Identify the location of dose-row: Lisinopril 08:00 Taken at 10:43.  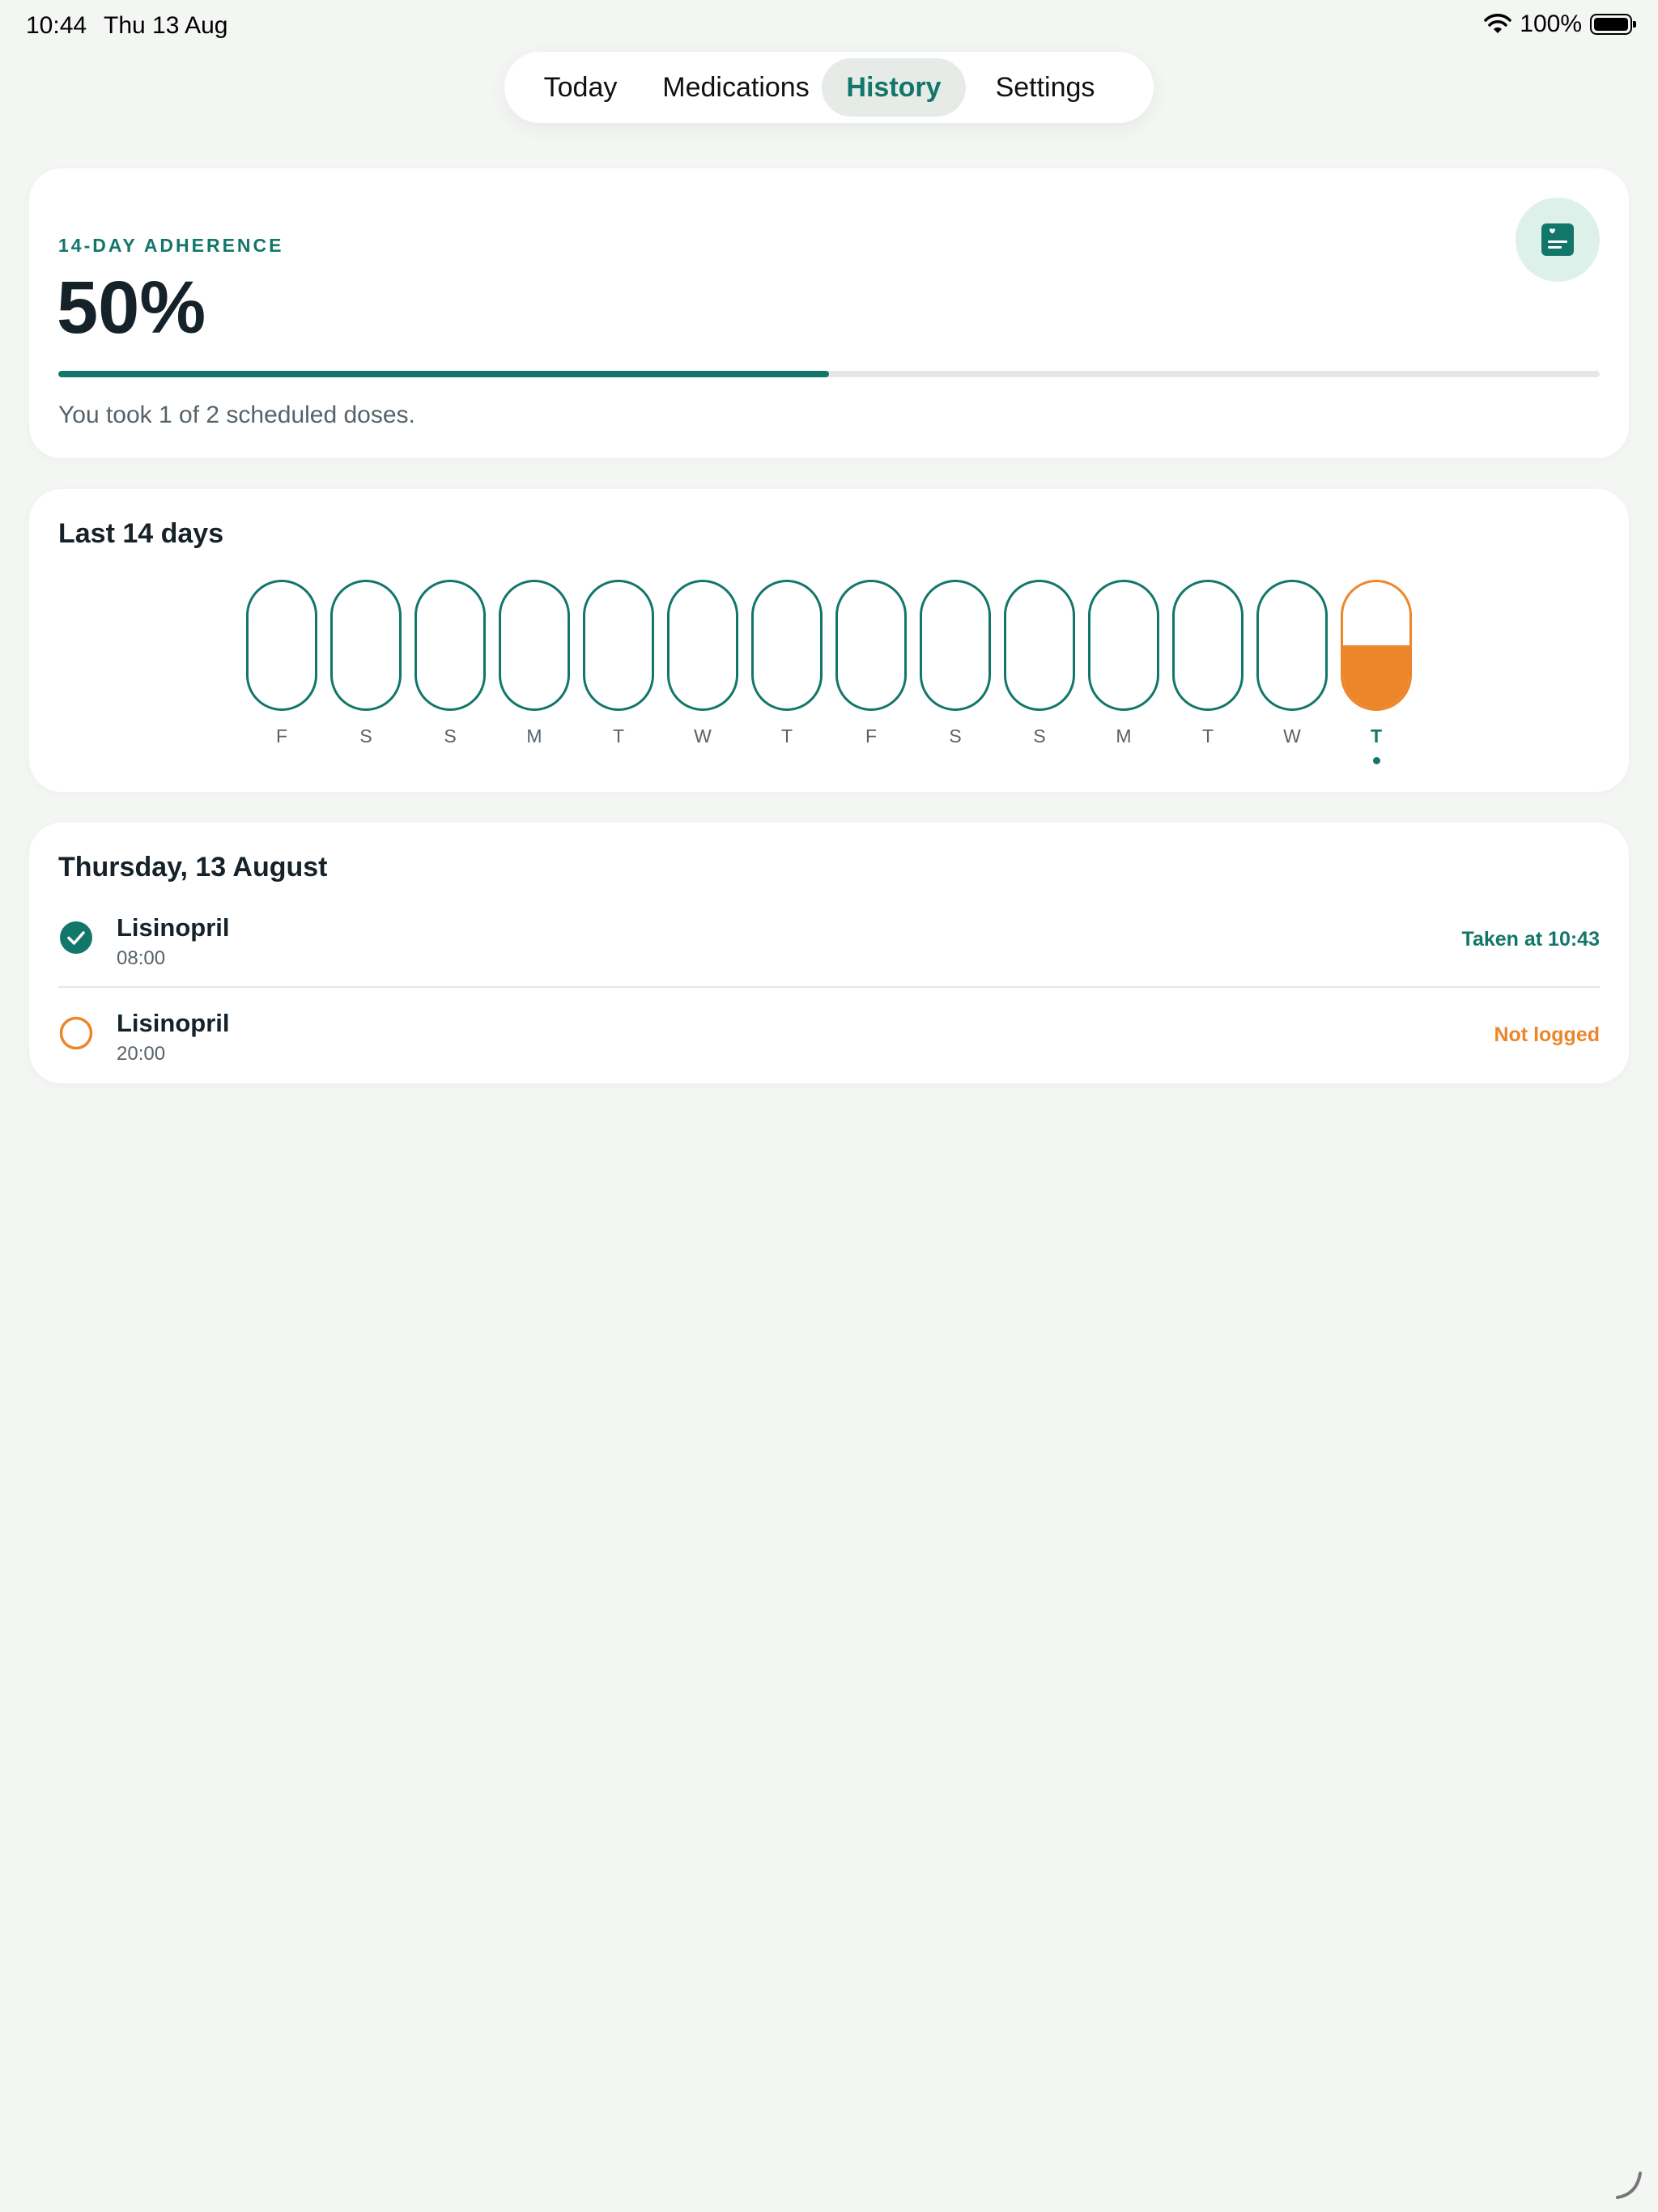
(829, 944).